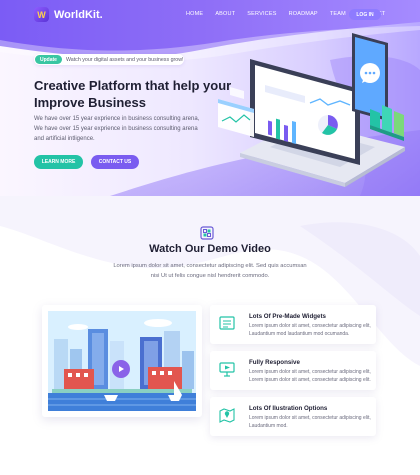 This screenshot has height=475, width=420. What do you see at coordinates (115, 162) in the screenshot?
I see `contact-us-button: CONTACT US` at bounding box center [115, 162].